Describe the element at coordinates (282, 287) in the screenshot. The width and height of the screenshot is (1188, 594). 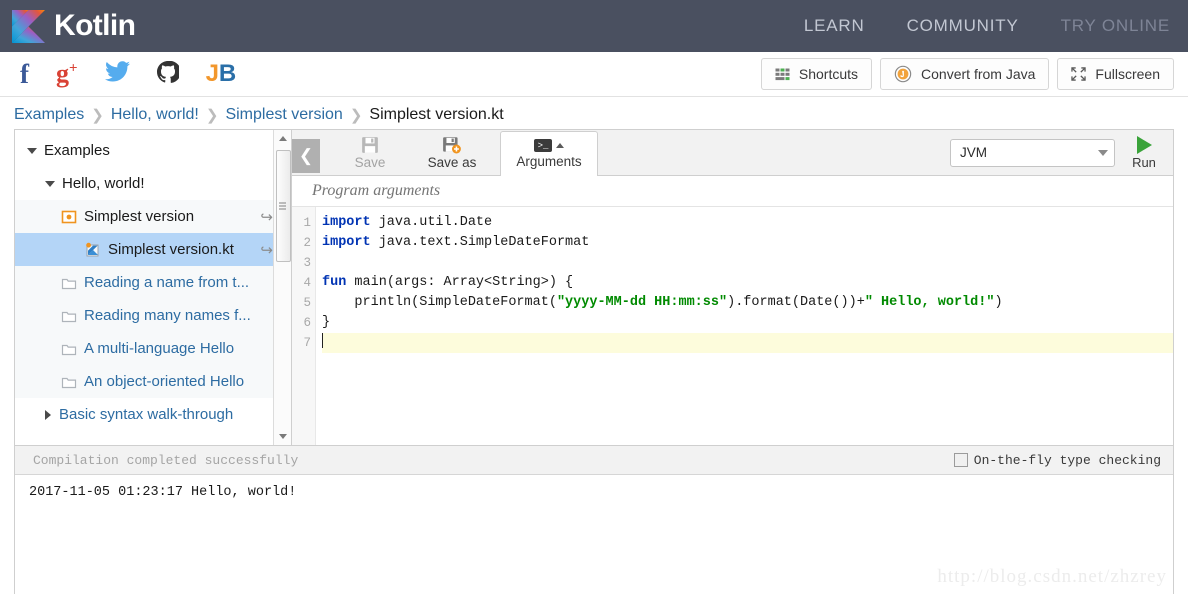
I see `sidebar-scrollbar` at that location.